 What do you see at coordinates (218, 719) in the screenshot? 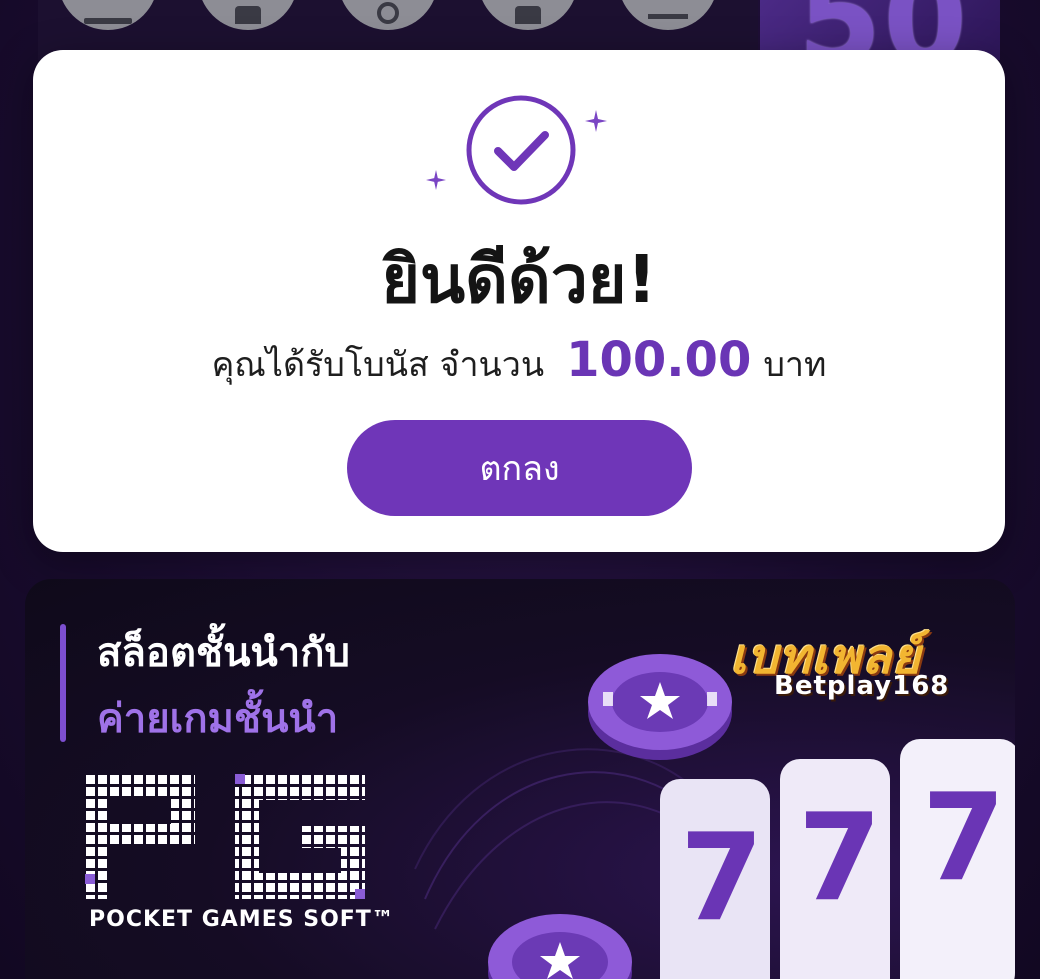
I see `banner-subheadline: ค่ายเกมชั้นนำ` at bounding box center [218, 719].